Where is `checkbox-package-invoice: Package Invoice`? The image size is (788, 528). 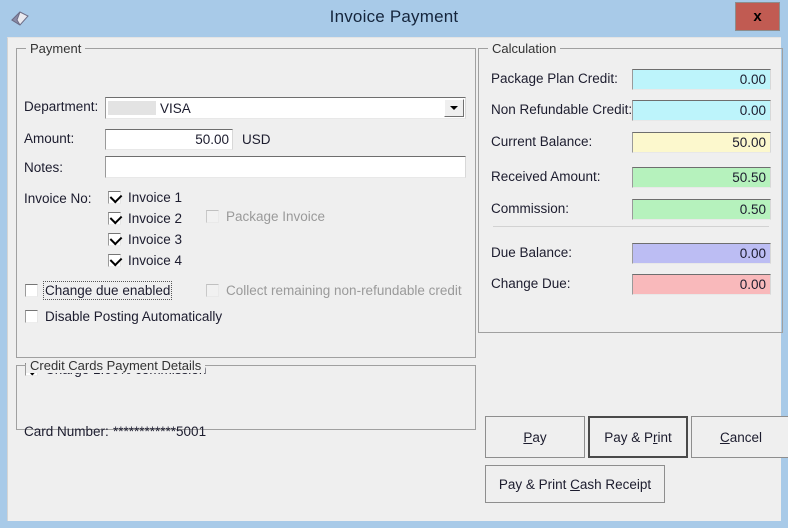
checkbox-package-invoice: Package Invoice is located at coordinates (265, 216).